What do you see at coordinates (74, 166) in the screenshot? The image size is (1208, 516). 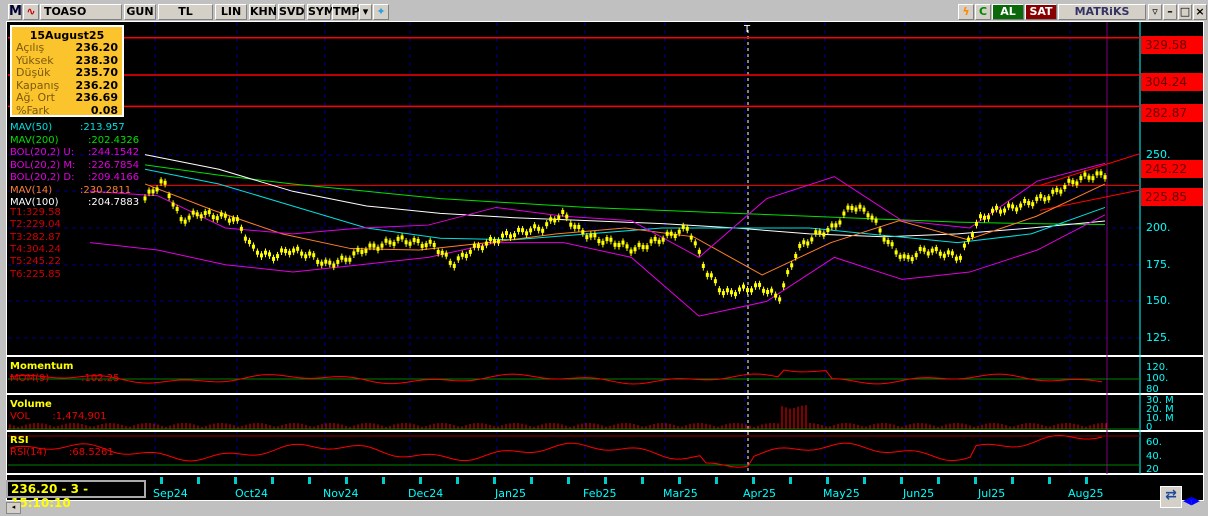 I see `legend-item: BOL(20,2) M::226.7854` at bounding box center [74, 166].